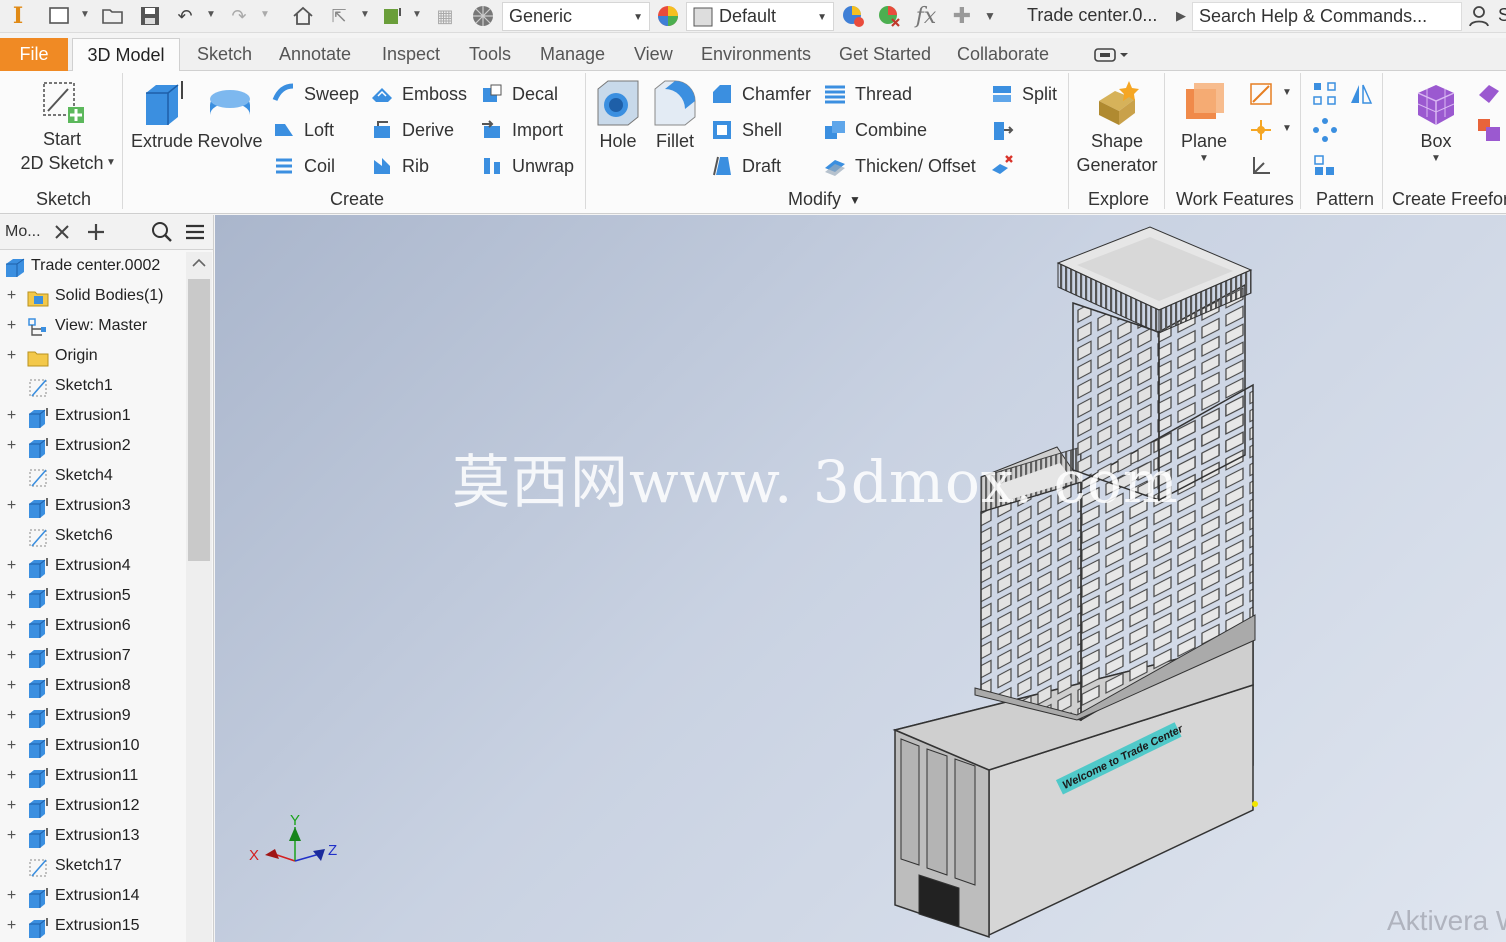 The image size is (1506, 942). I want to click on save-icon, so click(150, 16).